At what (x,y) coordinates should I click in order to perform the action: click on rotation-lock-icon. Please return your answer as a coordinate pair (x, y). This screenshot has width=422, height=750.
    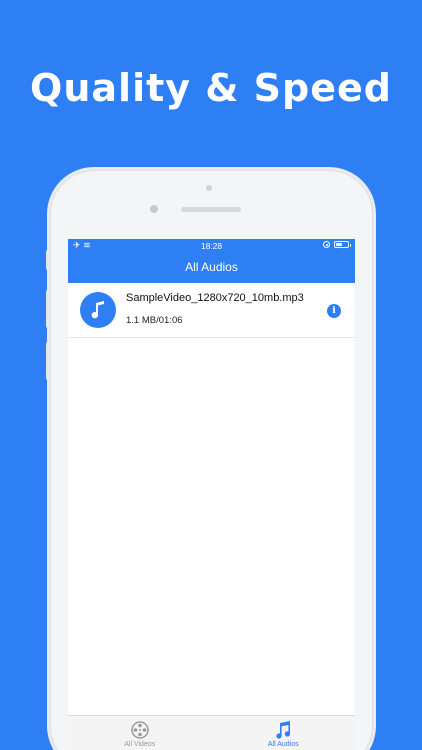
    Looking at the image, I should click on (326, 244).